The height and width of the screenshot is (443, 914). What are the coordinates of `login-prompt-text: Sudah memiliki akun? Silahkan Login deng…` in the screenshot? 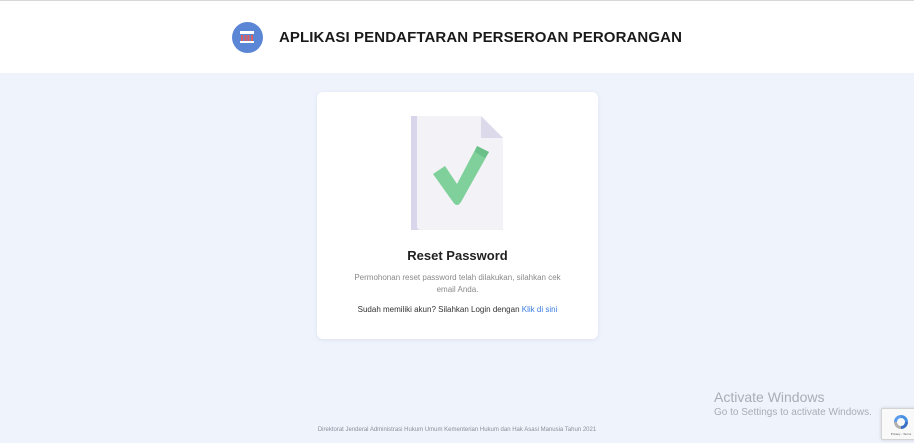 It's located at (438, 309).